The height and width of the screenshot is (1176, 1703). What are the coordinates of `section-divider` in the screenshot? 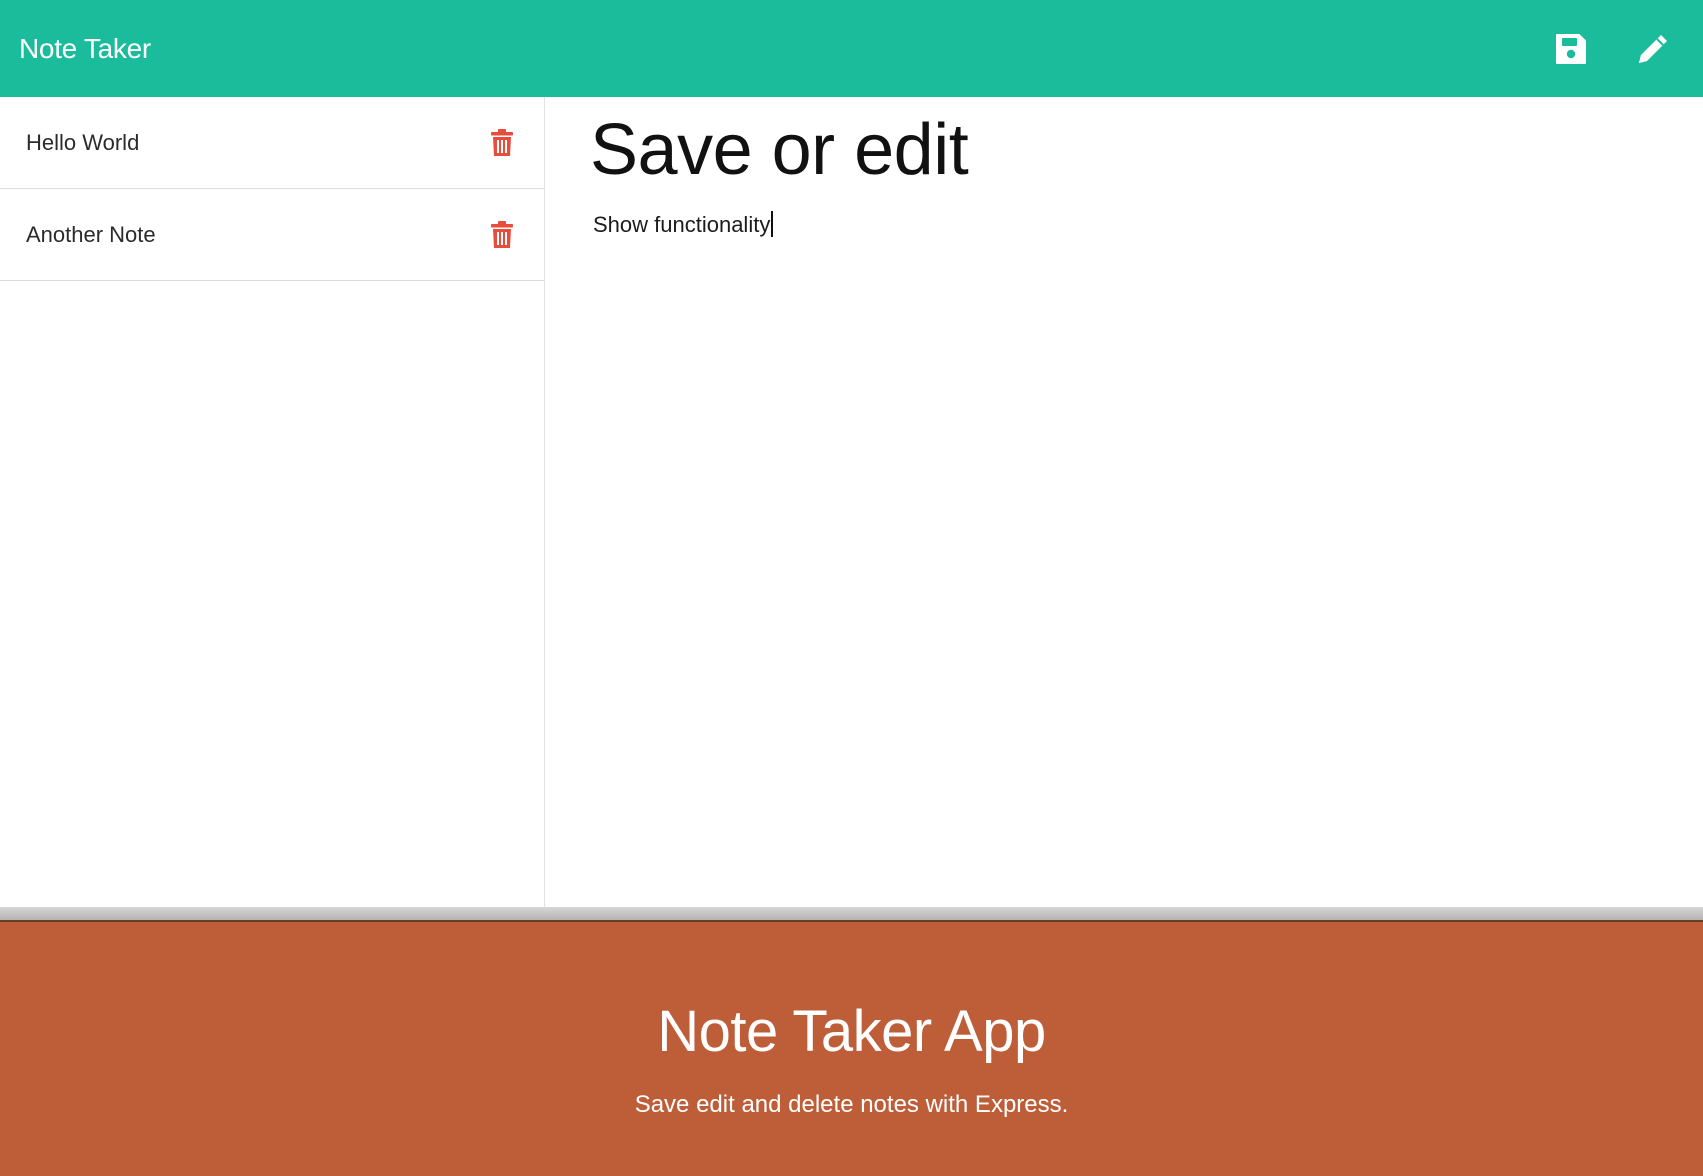 It's located at (851, 913).